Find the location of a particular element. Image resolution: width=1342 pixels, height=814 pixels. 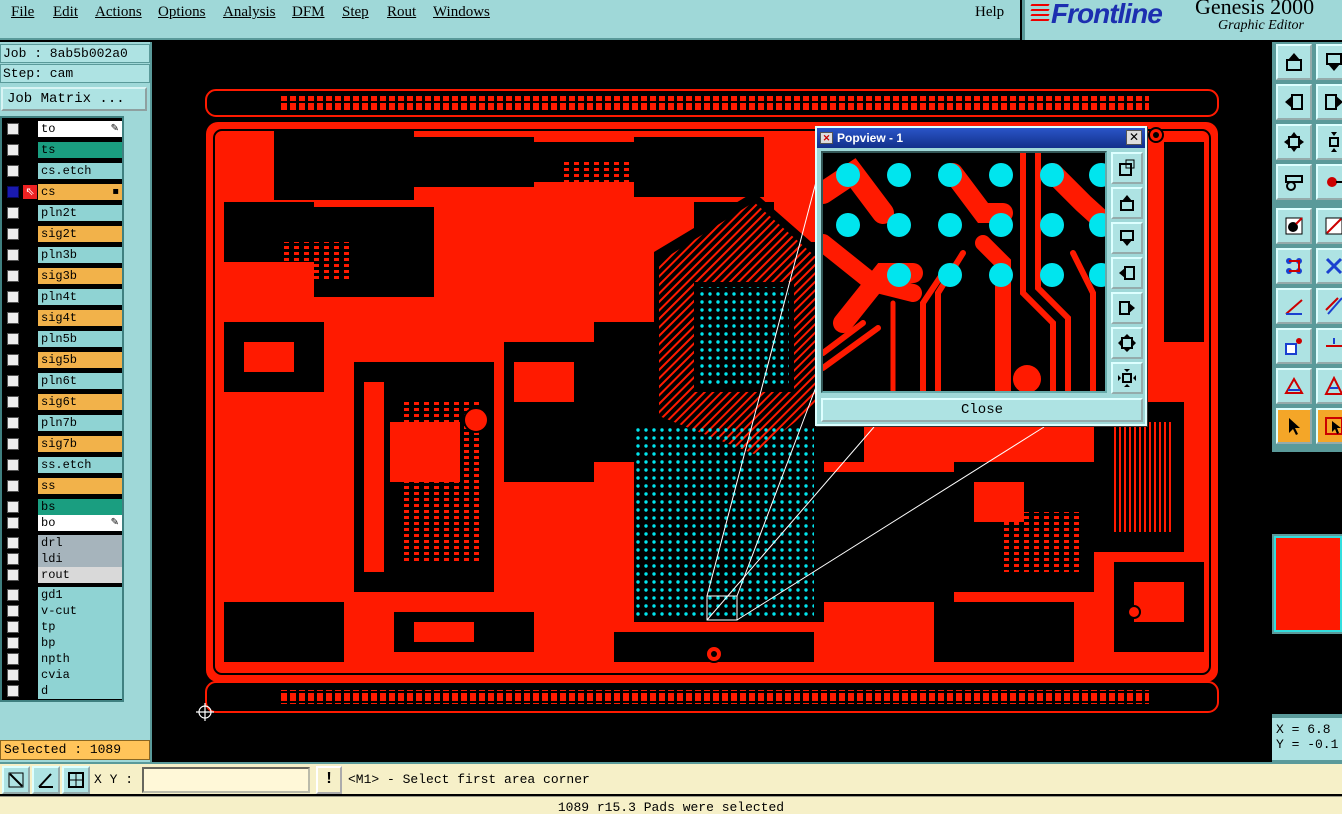

layer-name: sig3b is located at coordinates (80, 276).